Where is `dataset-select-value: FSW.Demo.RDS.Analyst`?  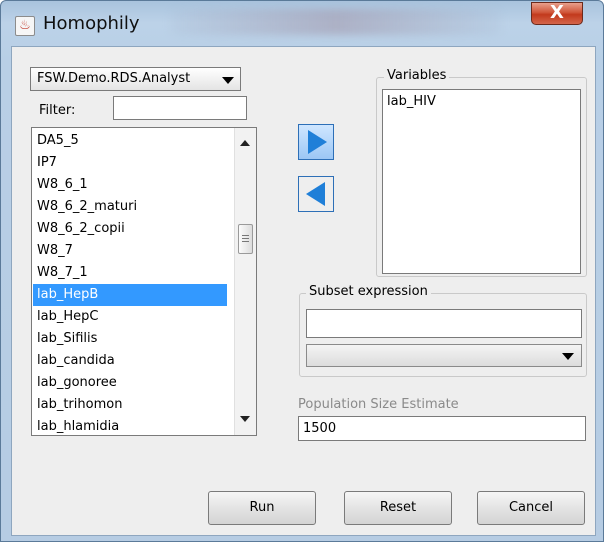
dataset-select-value: FSW.Demo.RDS.Analyst is located at coordinates (114, 78).